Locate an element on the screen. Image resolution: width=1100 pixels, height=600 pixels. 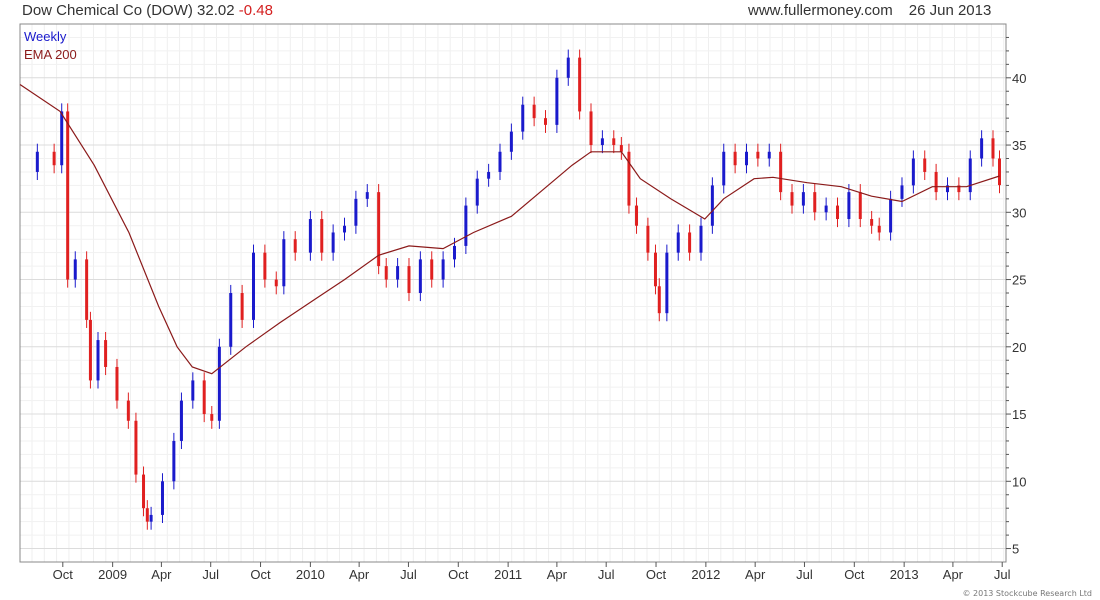
y-tick-label: 15 is located at coordinates (1019, 414).